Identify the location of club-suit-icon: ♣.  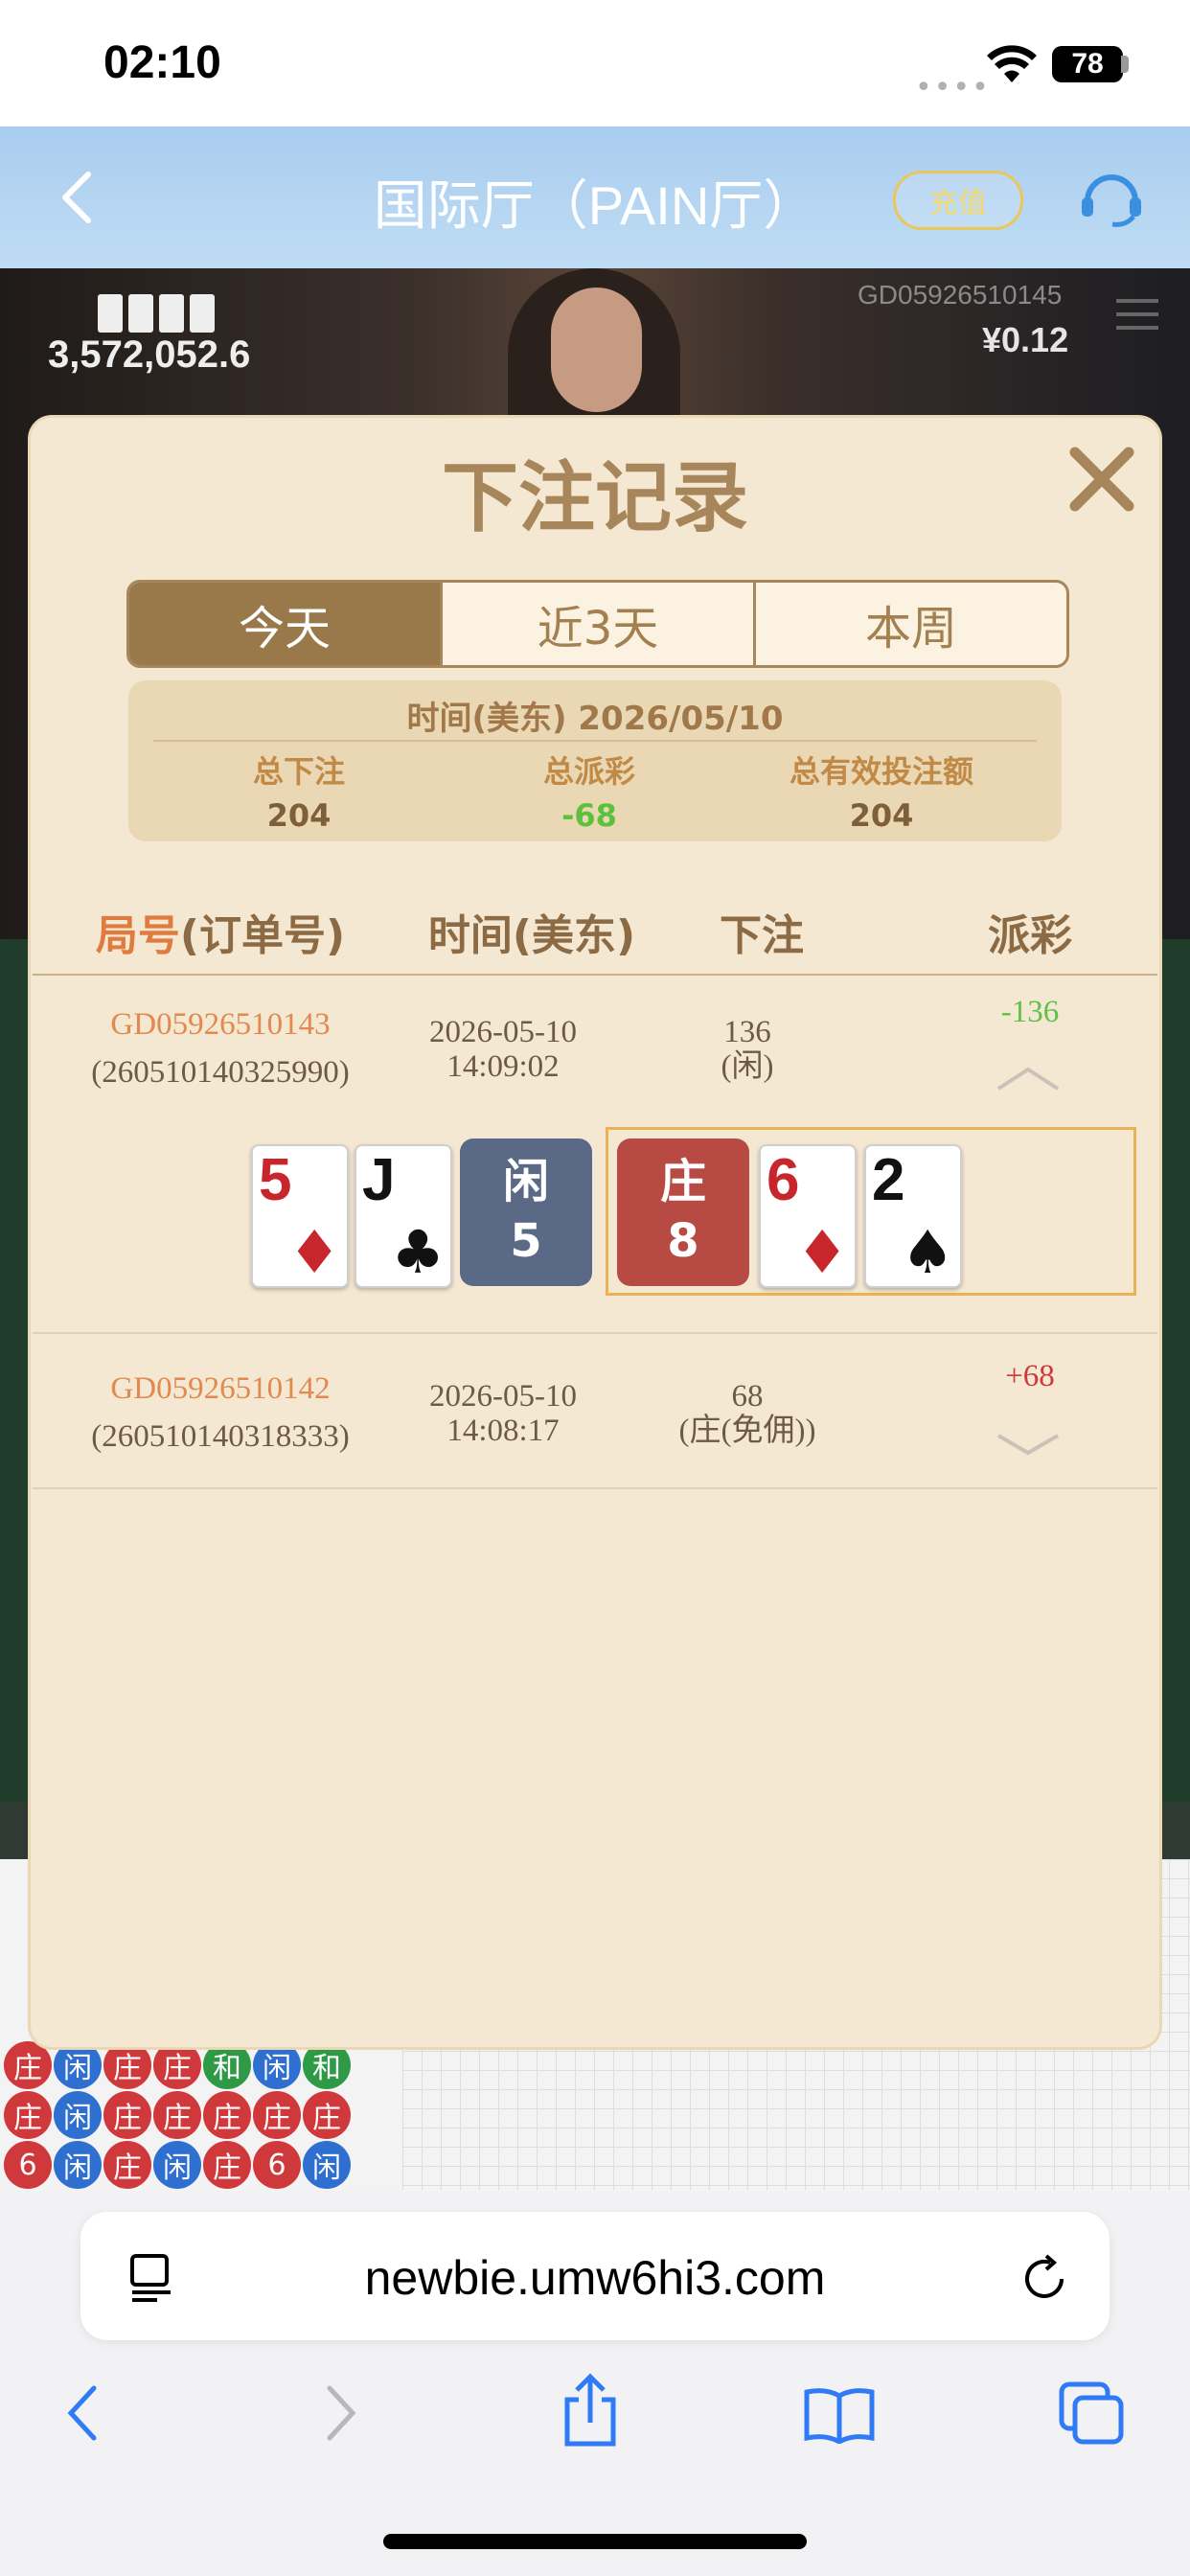
(418, 1252).